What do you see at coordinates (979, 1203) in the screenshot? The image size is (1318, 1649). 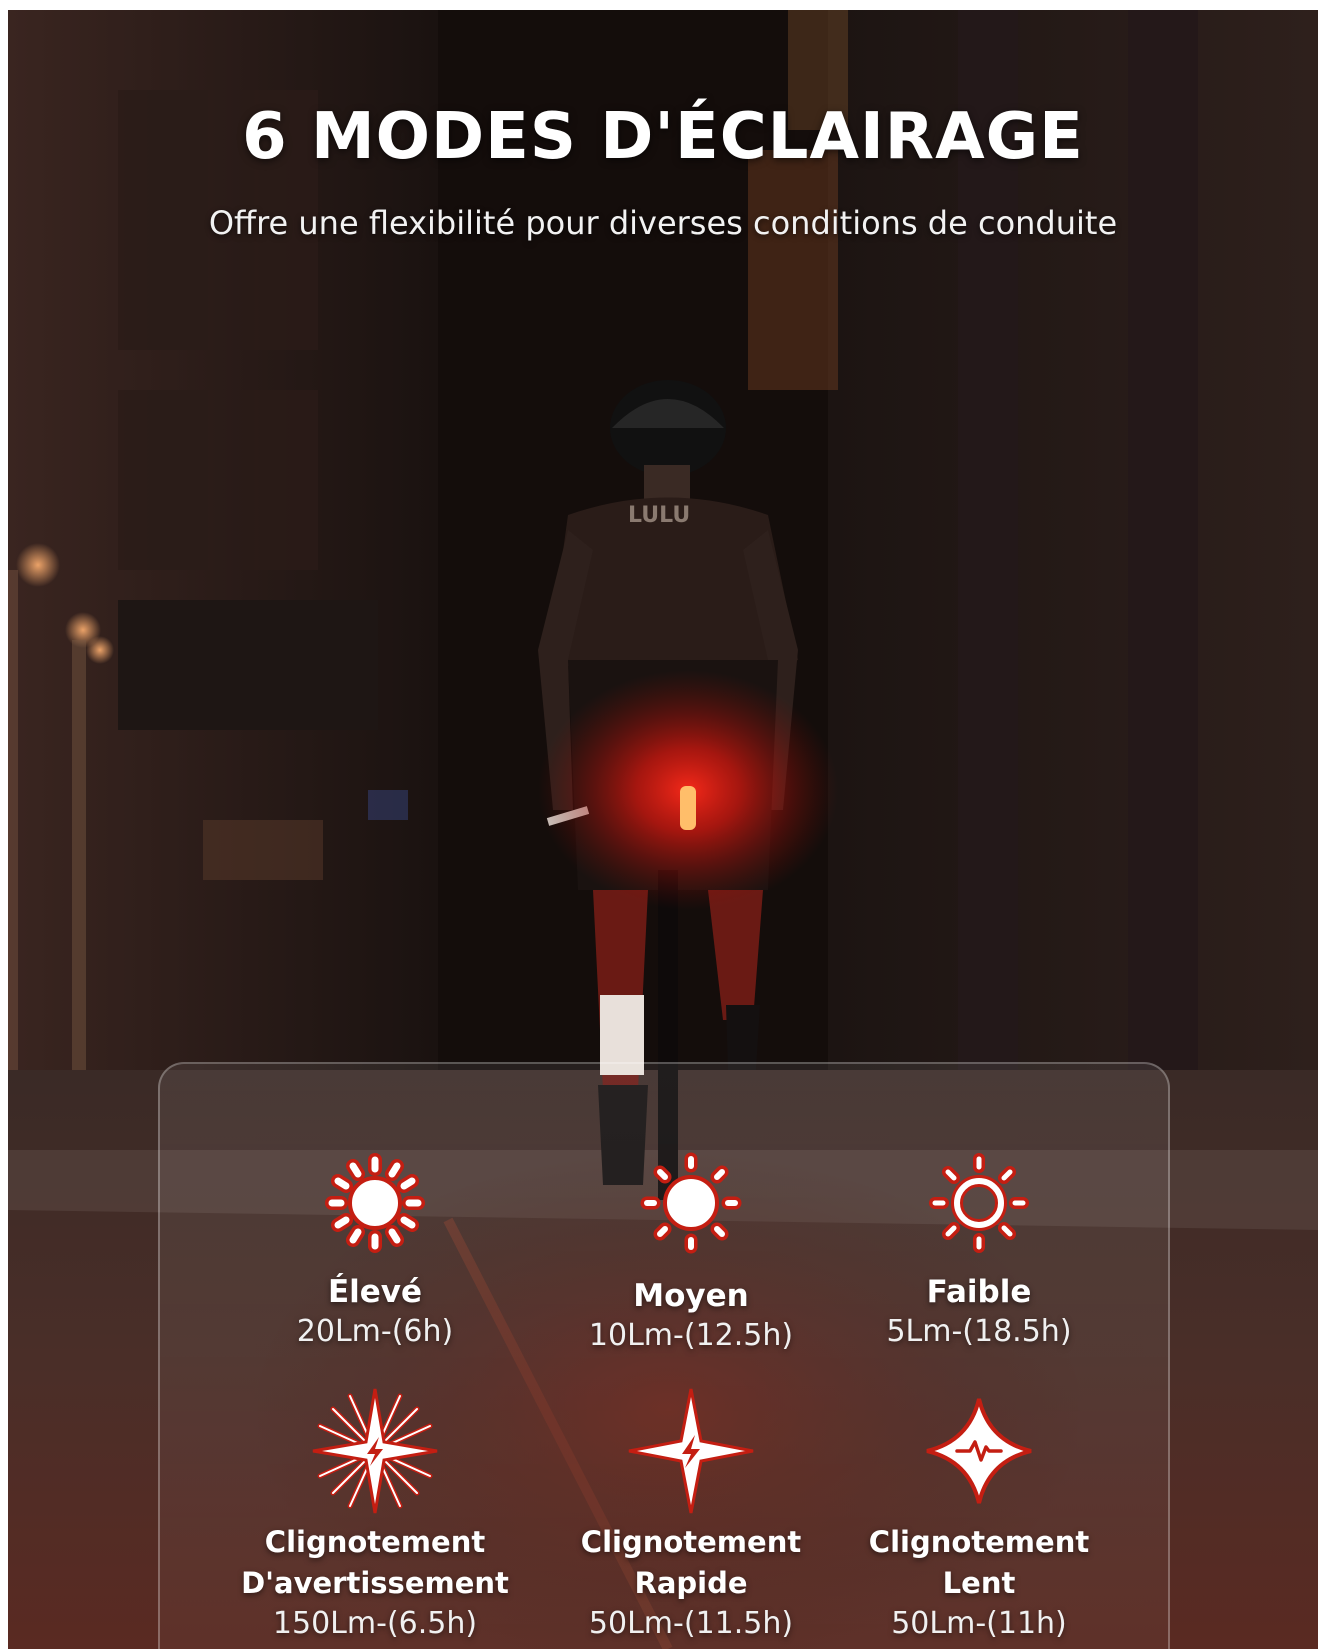 I see `sun-outline-icon` at bounding box center [979, 1203].